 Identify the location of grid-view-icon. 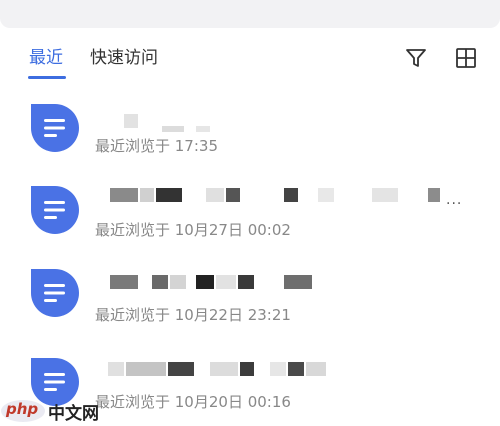
(466, 58).